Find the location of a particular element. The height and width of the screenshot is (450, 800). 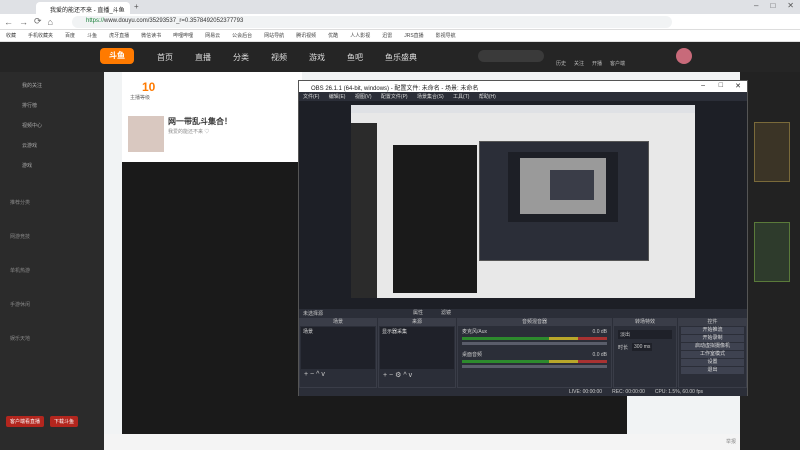

maximize-icon: □ is located at coordinates (772, 5).